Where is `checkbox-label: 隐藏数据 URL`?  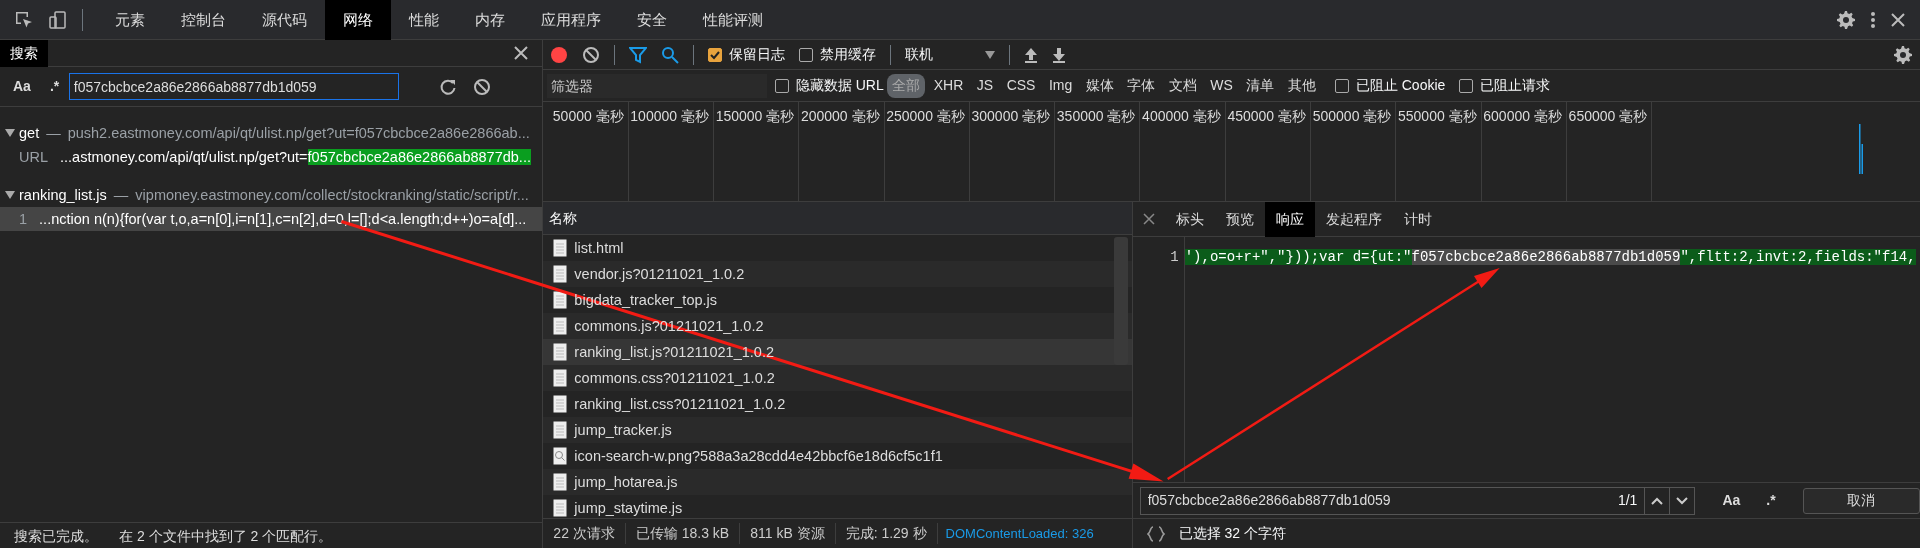
checkbox-label: 隐藏数据 URL is located at coordinates (839, 85).